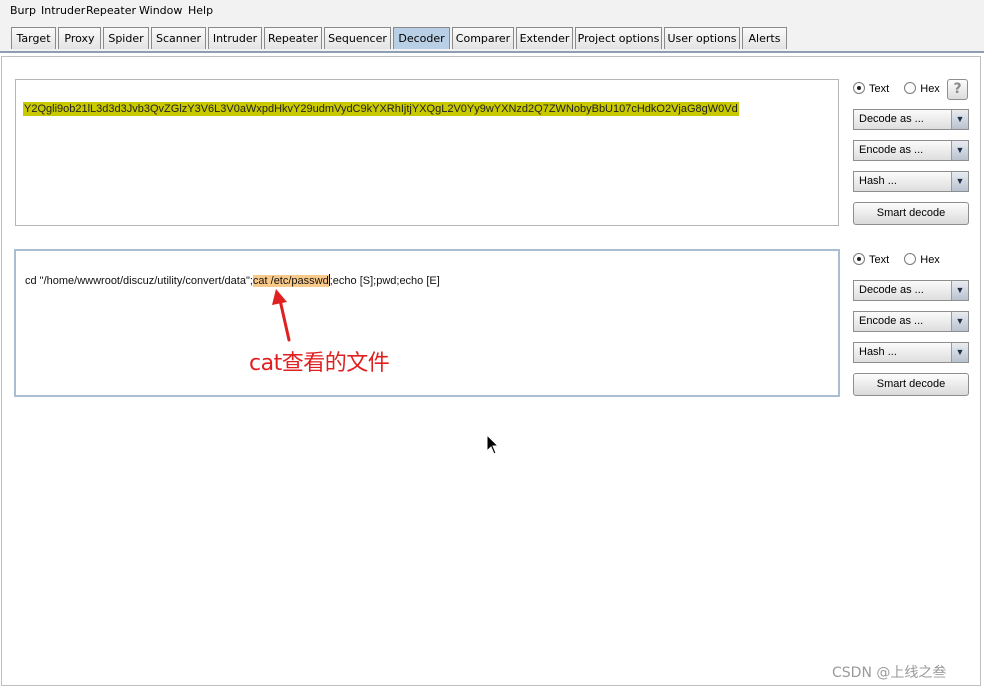 Image resolution: width=984 pixels, height=689 pixels. Describe the element at coordinates (702, 38) in the screenshot. I see `tab-user-options: User options` at that location.